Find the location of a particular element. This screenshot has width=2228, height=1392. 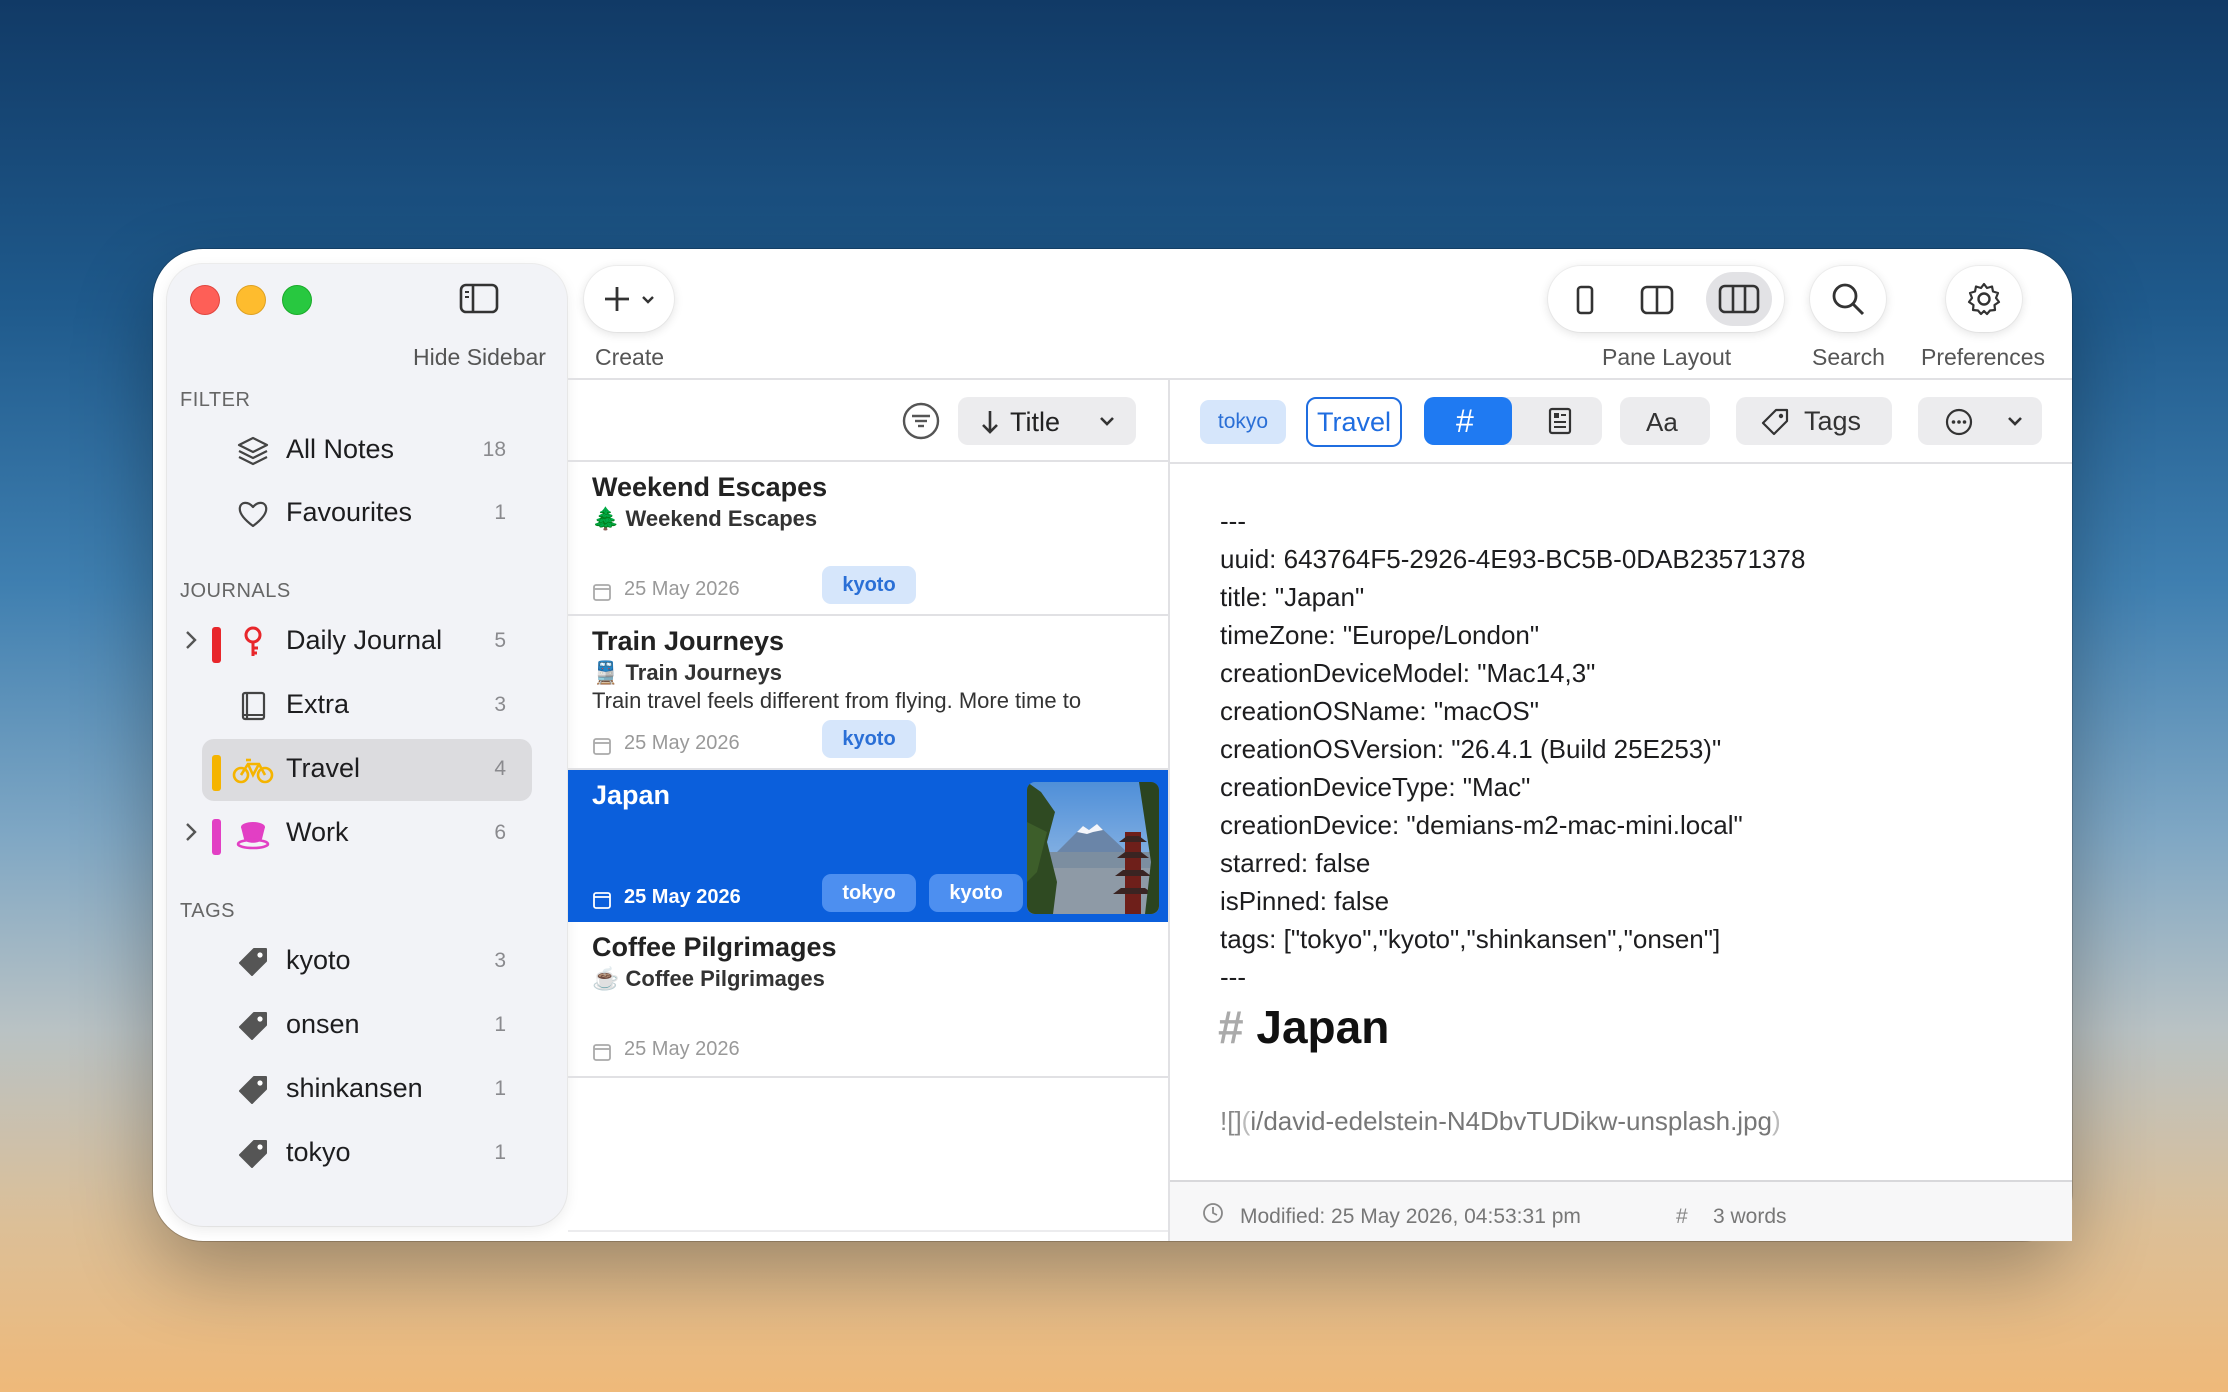

filter-header: FILTER is located at coordinates (215, 400).